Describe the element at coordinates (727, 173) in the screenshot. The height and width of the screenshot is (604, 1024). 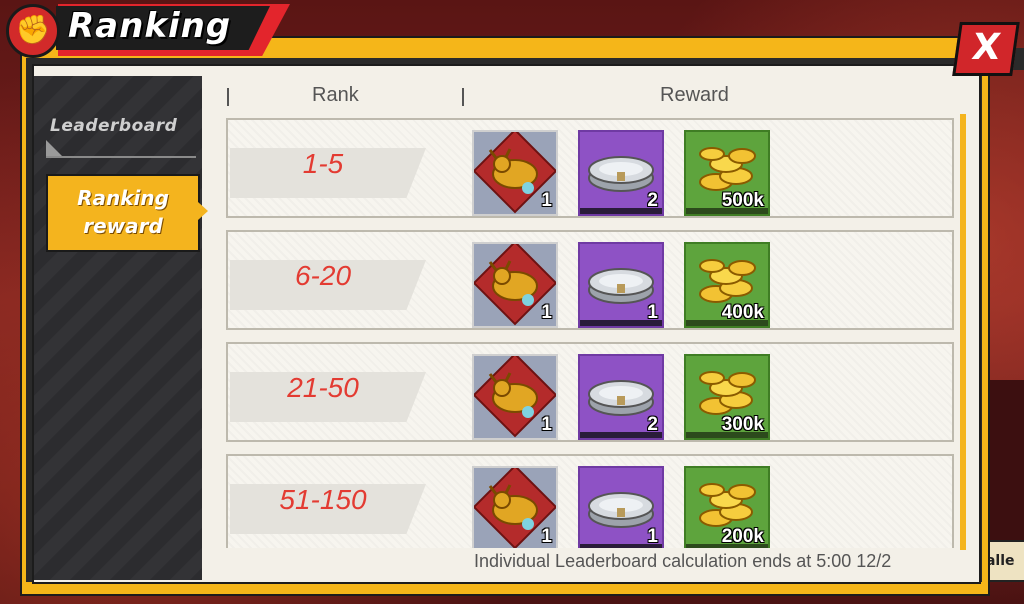
I see `gold-coins-icon: 500k` at that location.